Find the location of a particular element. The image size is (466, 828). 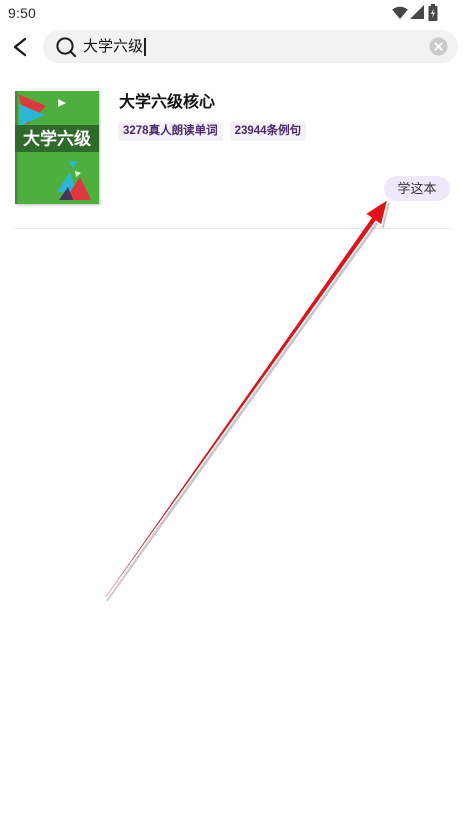

wifi-icon is located at coordinates (400, 12).